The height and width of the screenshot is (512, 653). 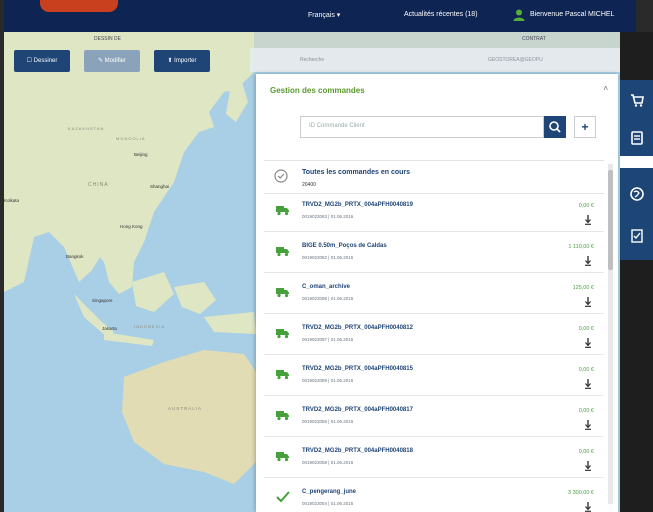 What do you see at coordinates (534, 39) in the screenshot?
I see `contract-label: CONTRAT` at bounding box center [534, 39].